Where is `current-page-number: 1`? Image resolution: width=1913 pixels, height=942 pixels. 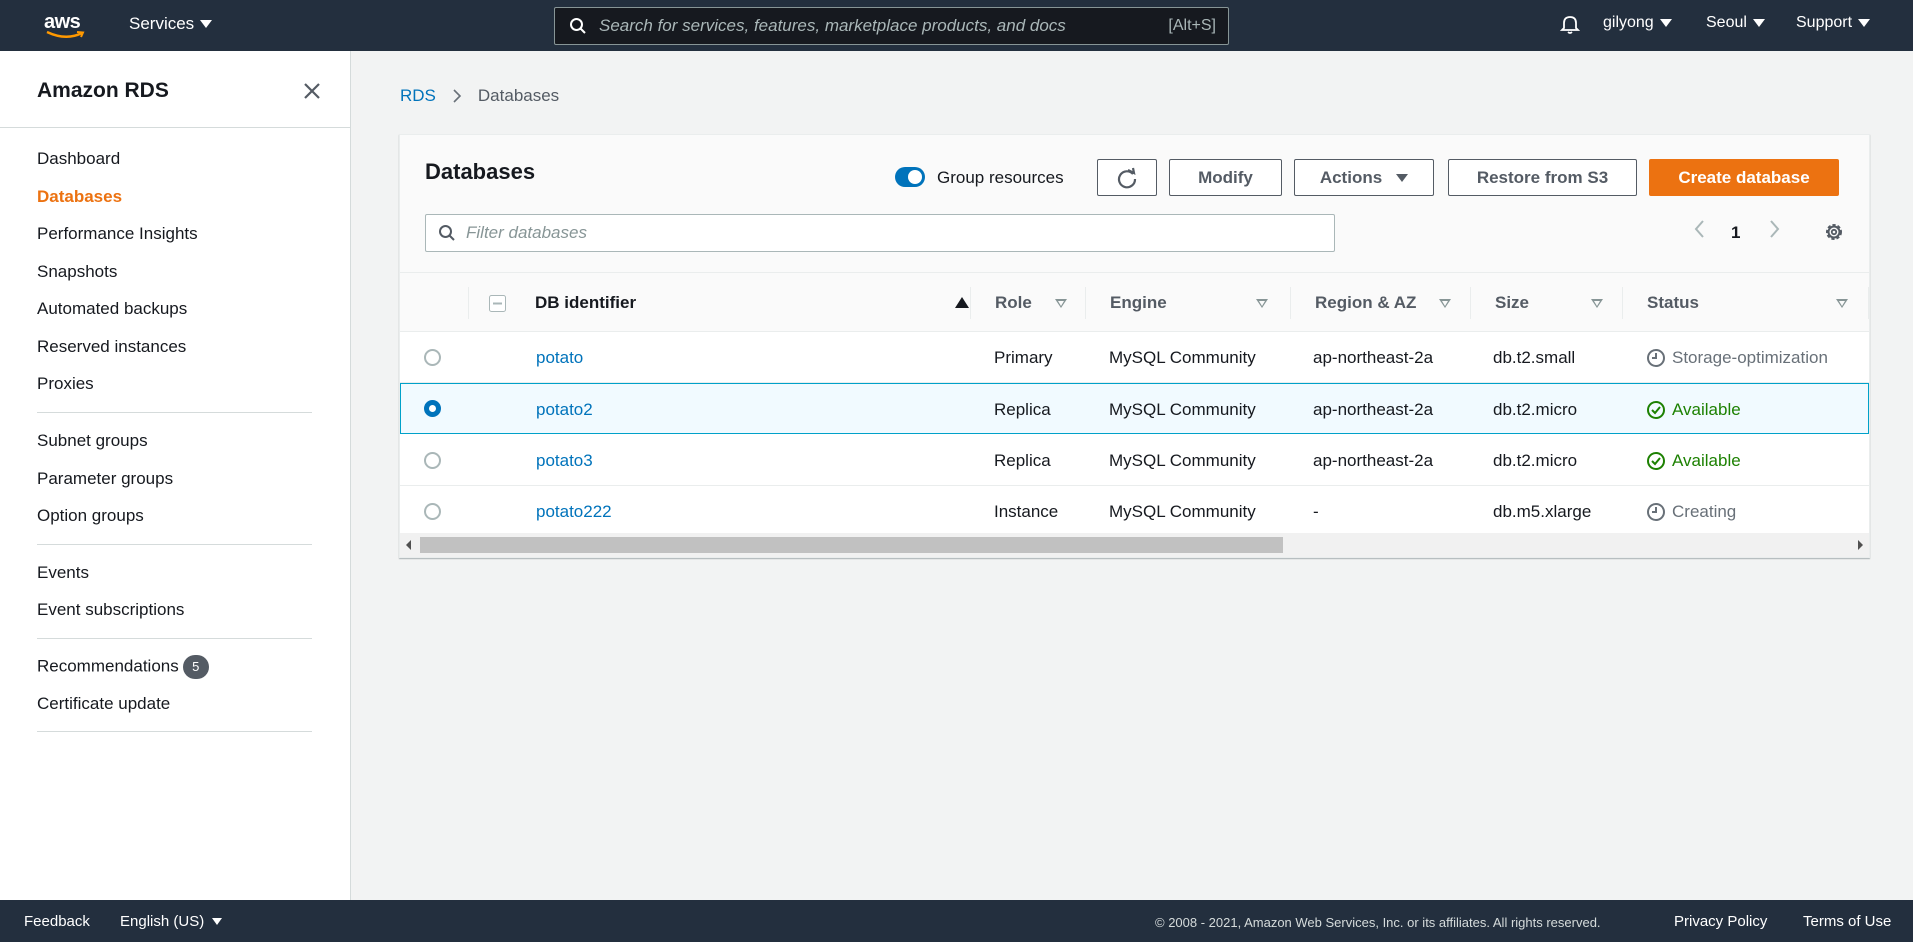
current-page-number: 1 is located at coordinates (1735, 233).